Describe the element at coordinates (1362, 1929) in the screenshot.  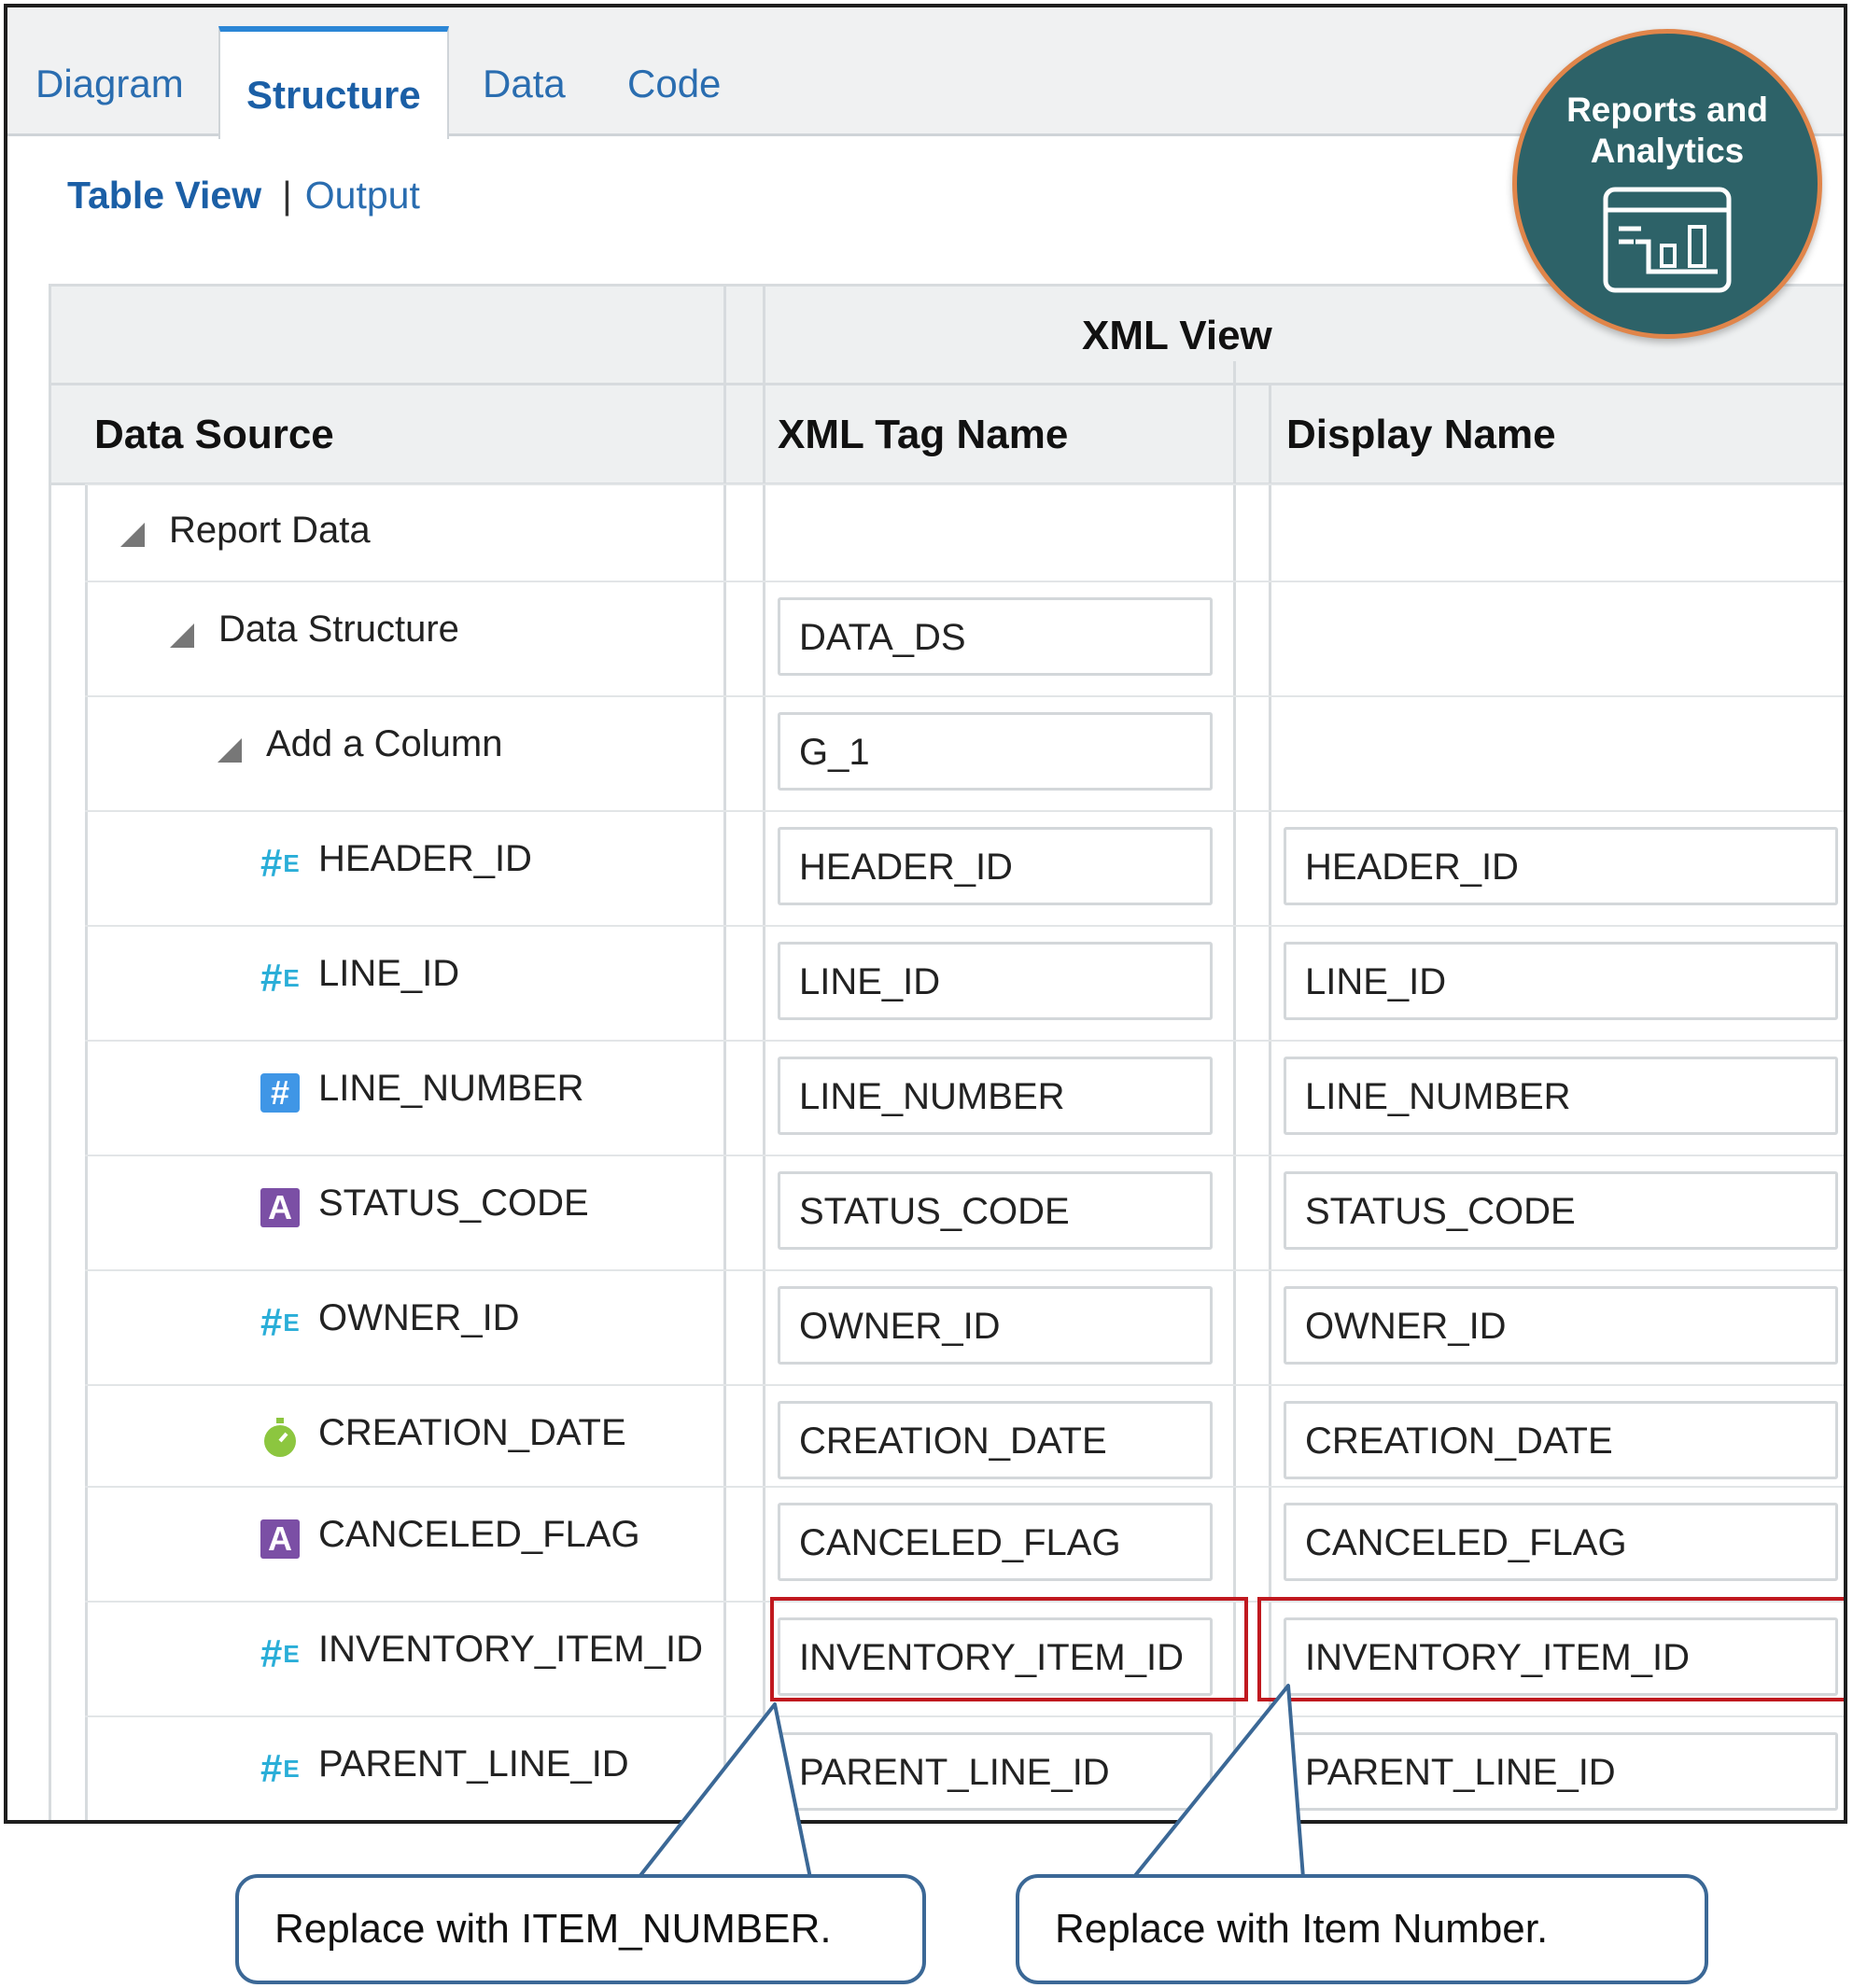
I see `callout-display-name: Replace with Item Number.` at that location.